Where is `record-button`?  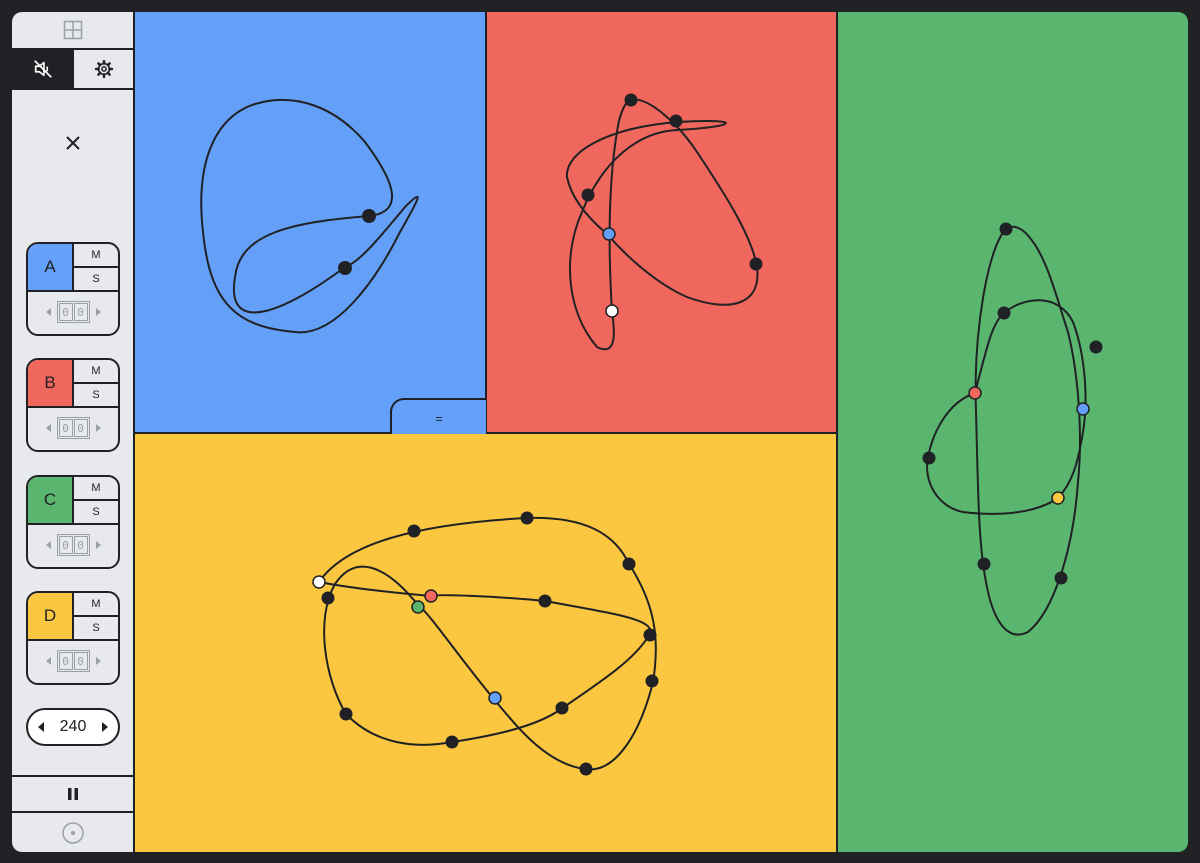
record-button is located at coordinates (72, 832).